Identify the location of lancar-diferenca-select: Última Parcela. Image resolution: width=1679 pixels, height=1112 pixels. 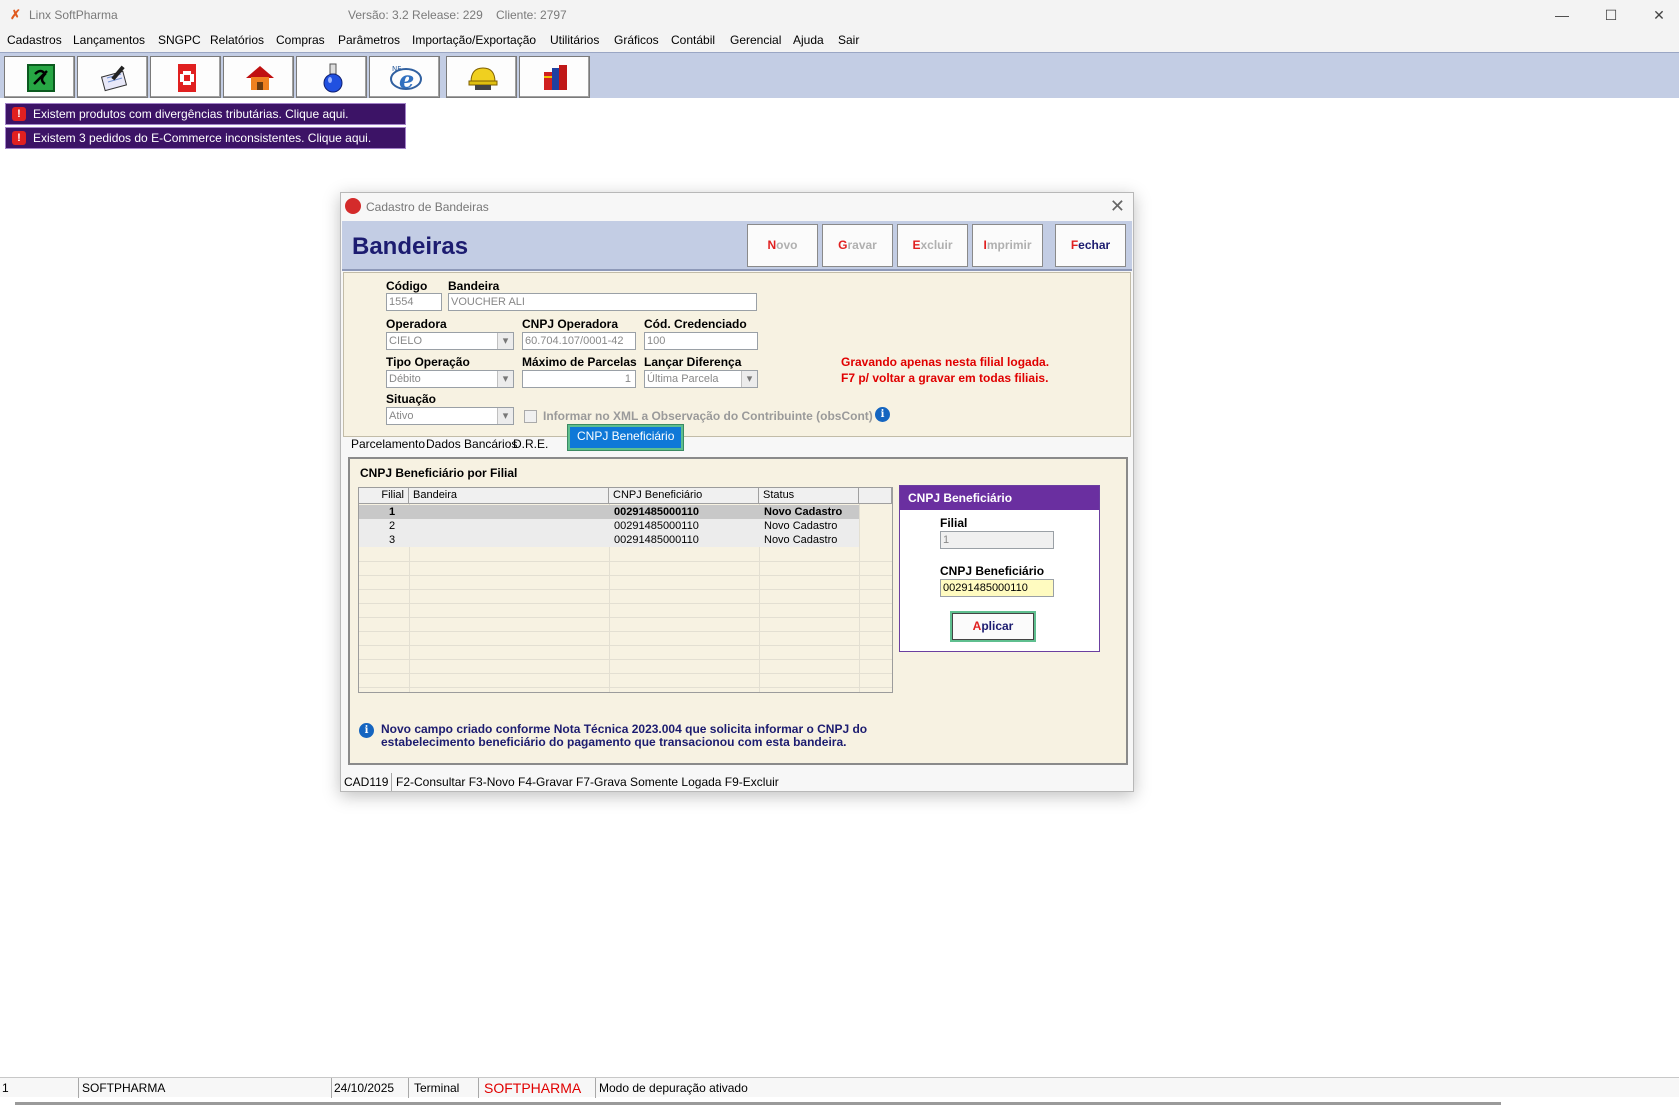
(701, 379).